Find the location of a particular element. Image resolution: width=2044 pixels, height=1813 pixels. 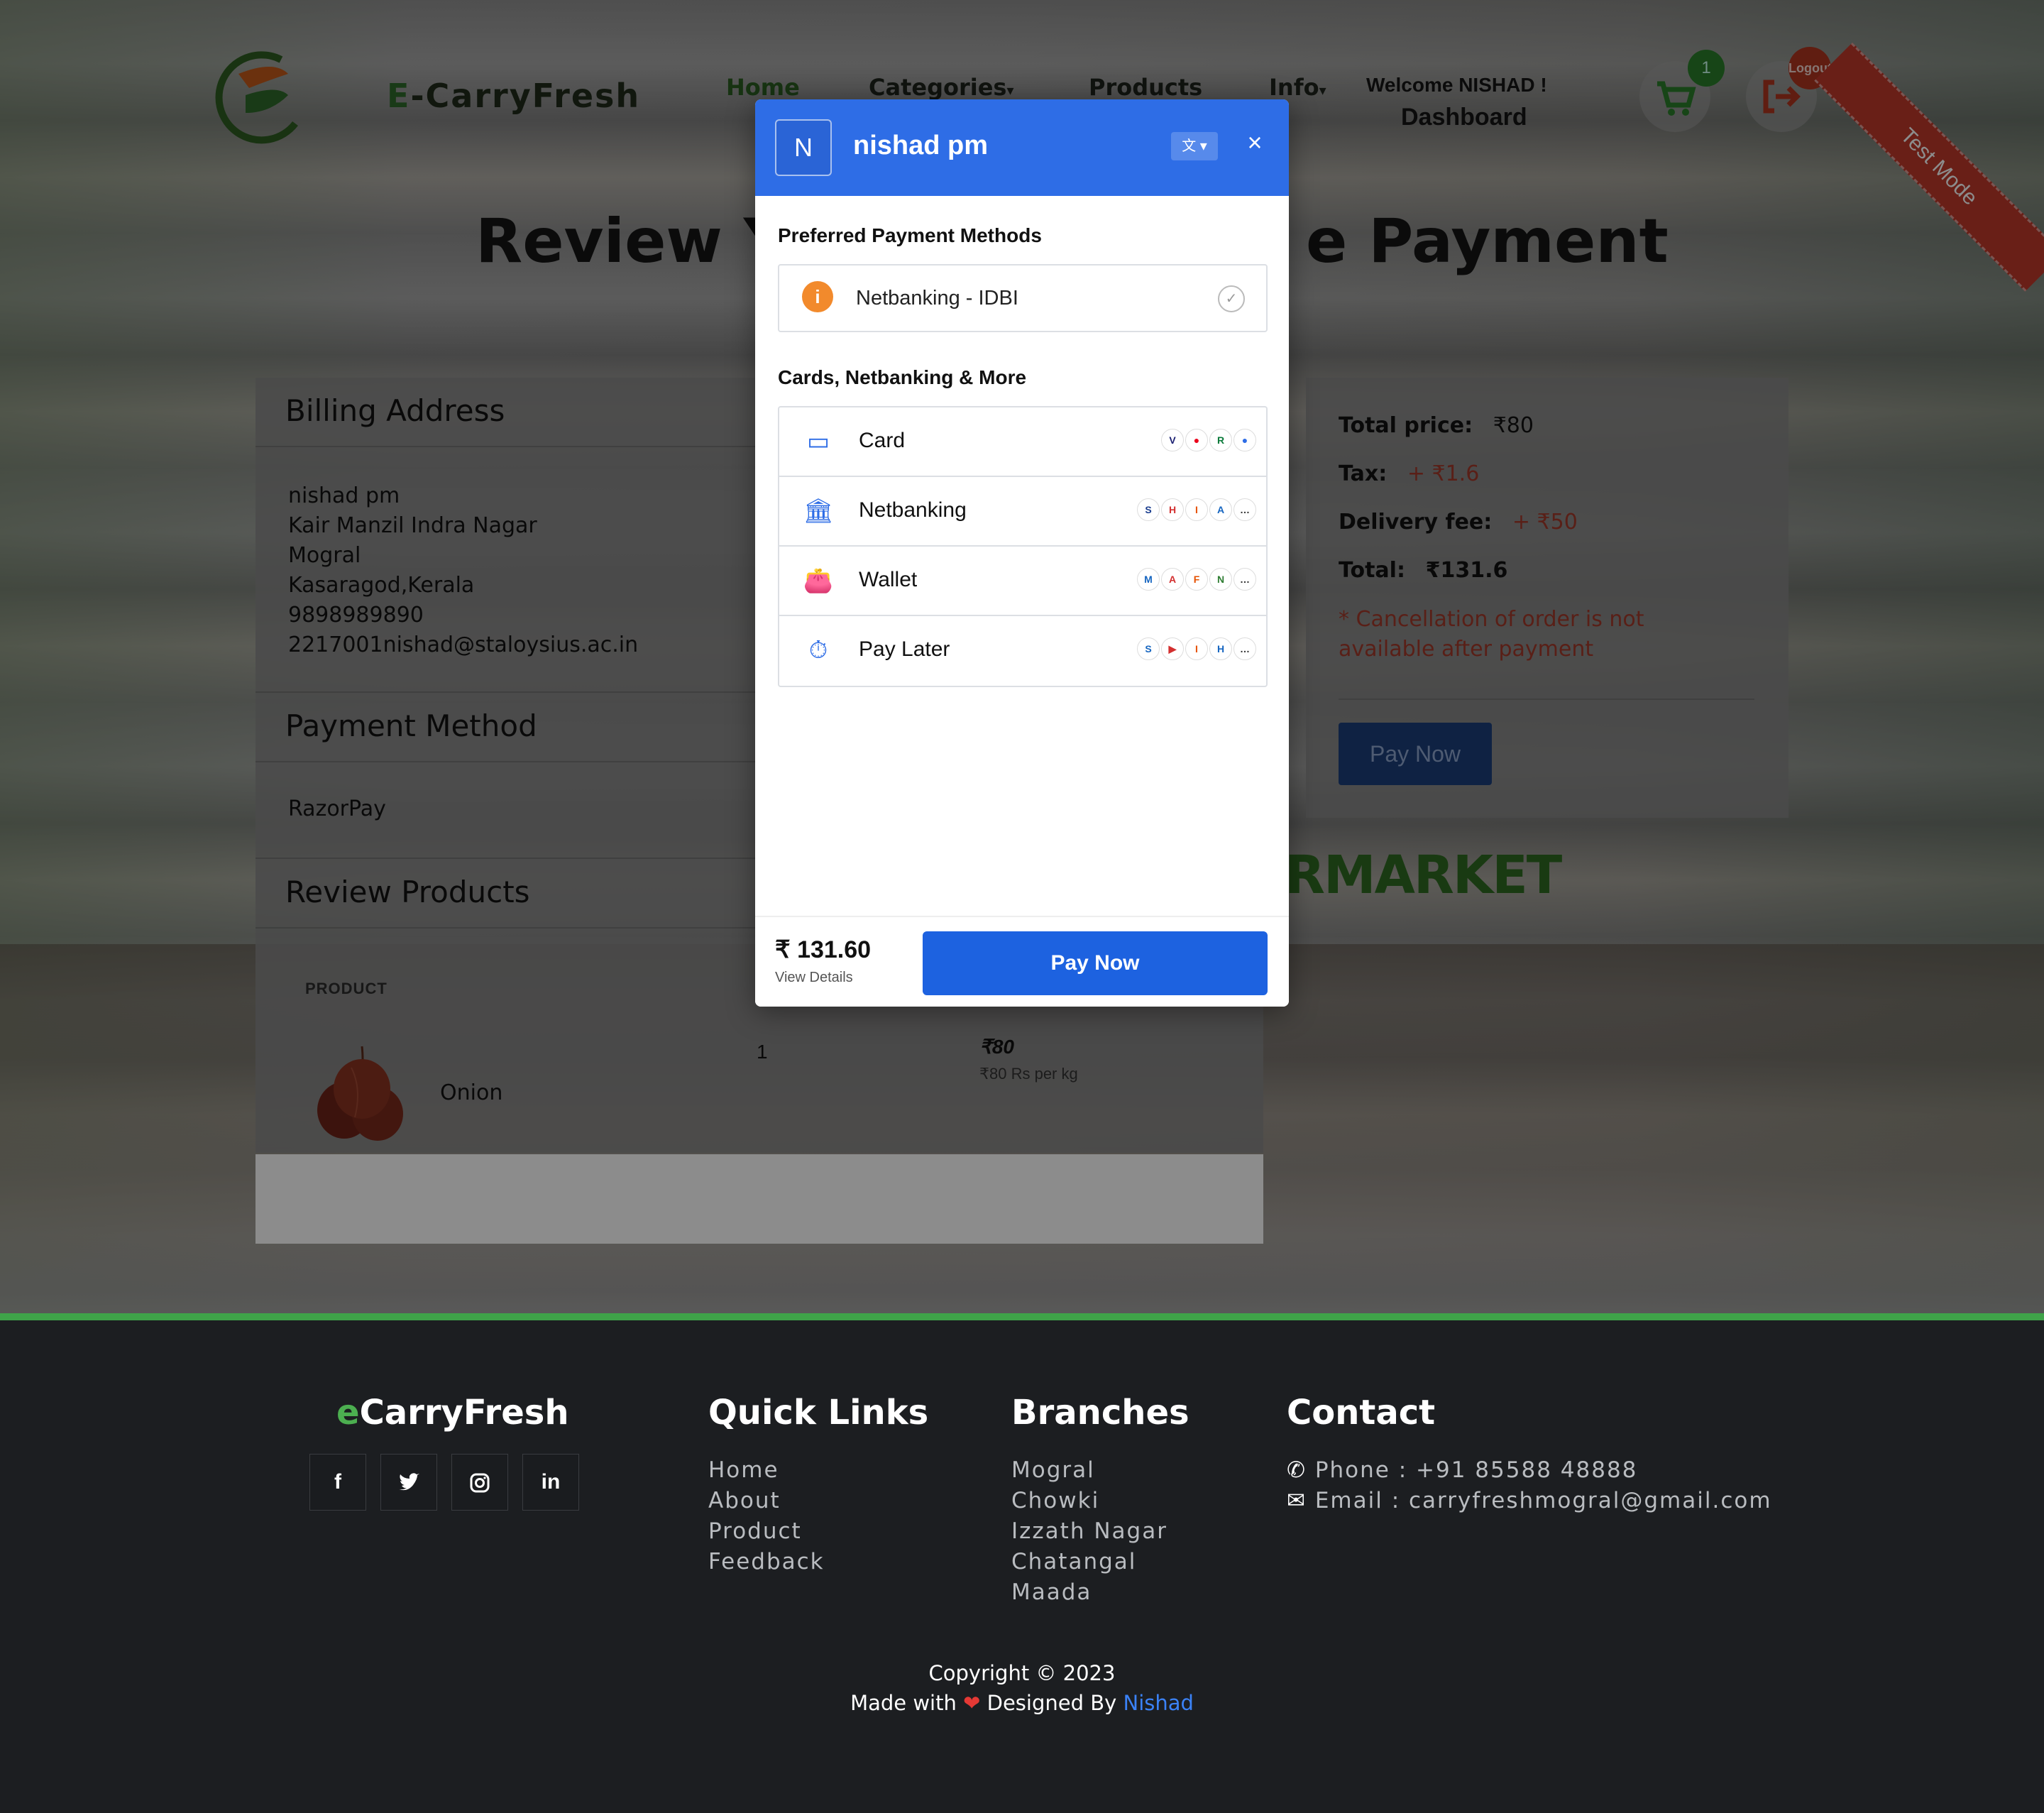

preferred-methods-heading: Preferred Payment Methods is located at coordinates (910, 235).